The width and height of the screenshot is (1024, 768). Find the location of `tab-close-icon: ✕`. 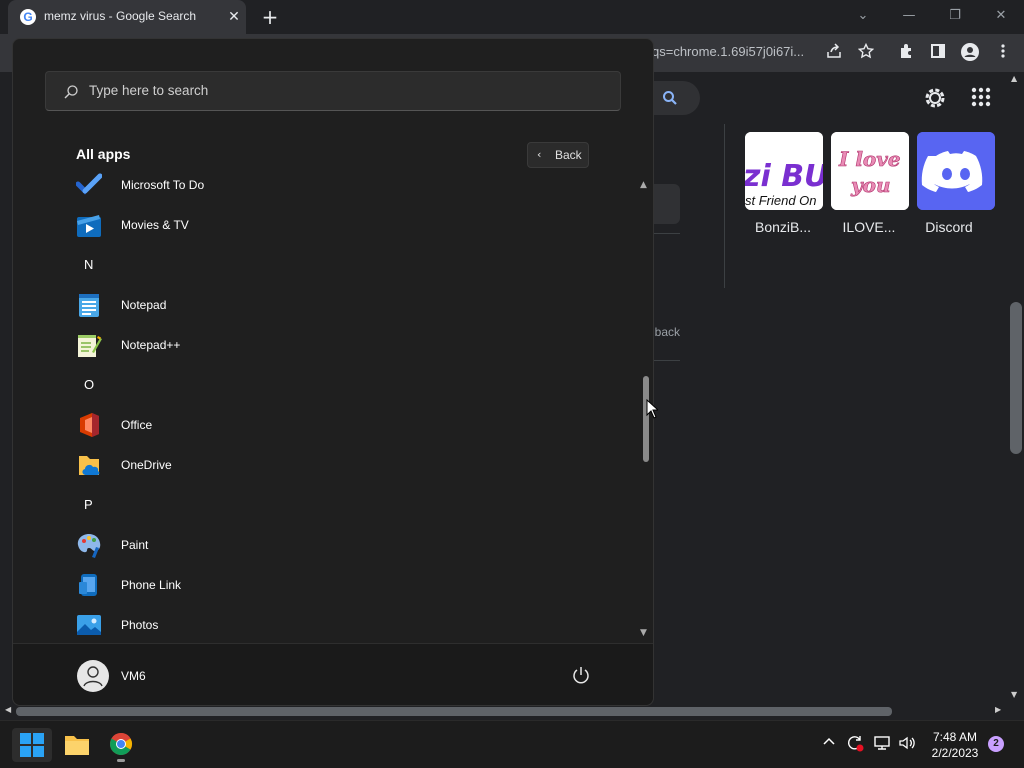

tab-close-icon: ✕ is located at coordinates (234, 17).